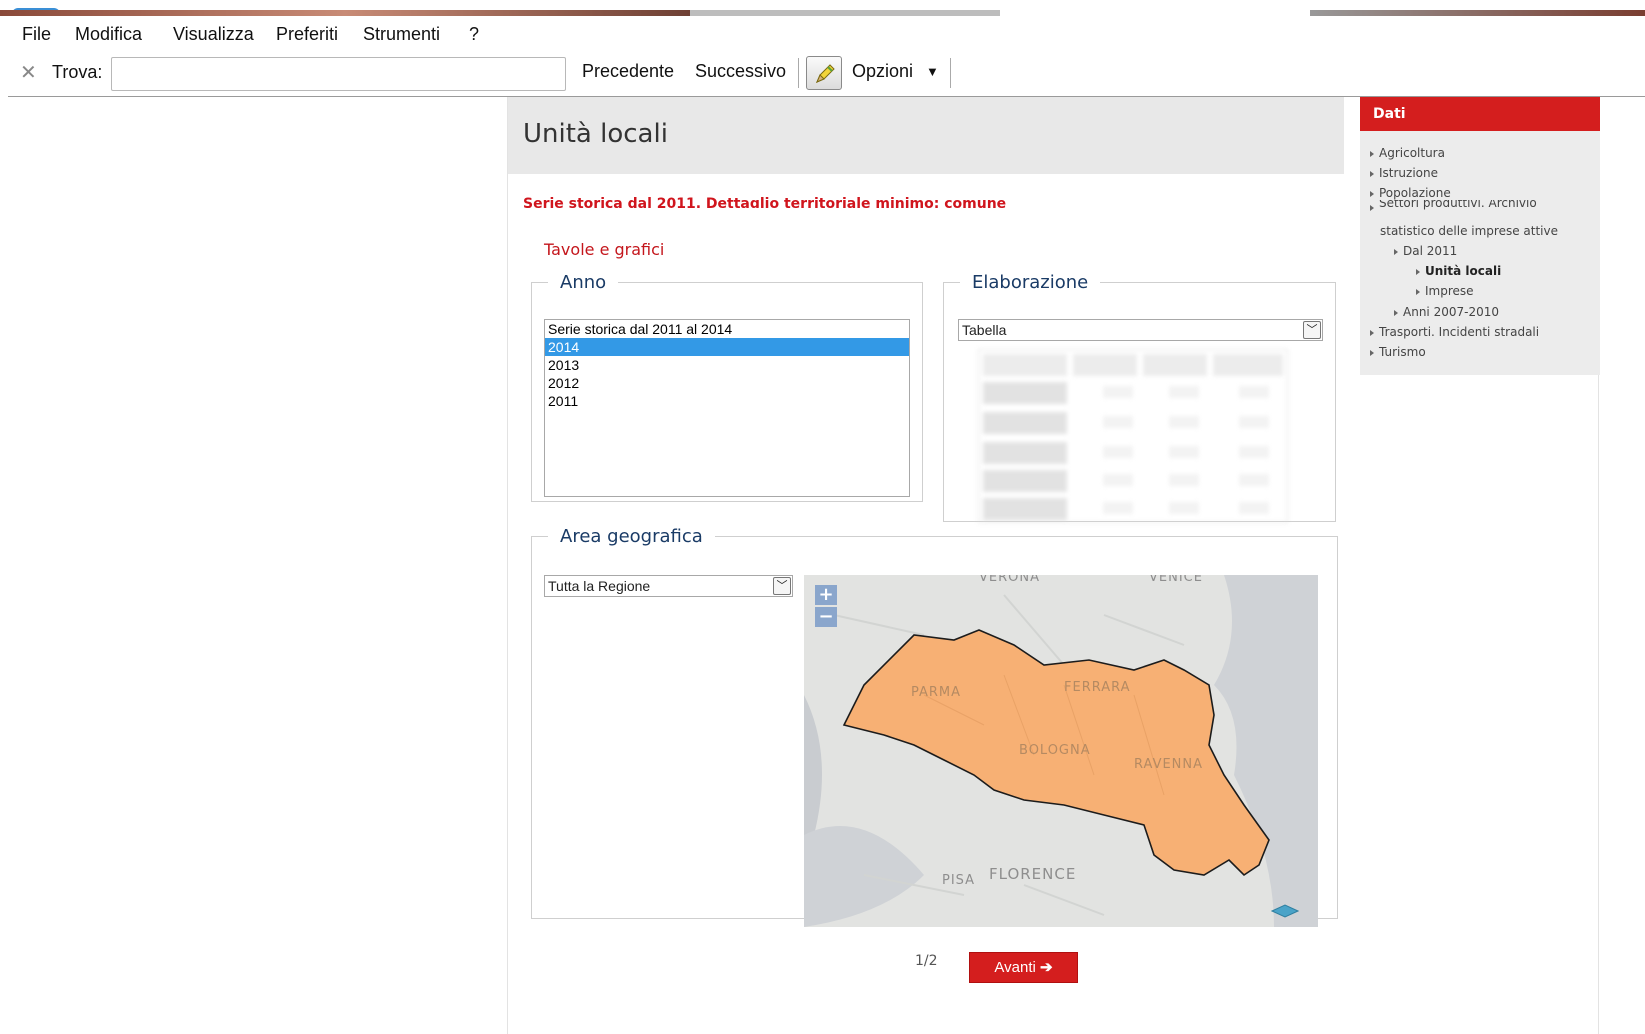 This screenshot has height=1034, width=1645. I want to click on sidebar-item-label: Imprese, so click(1449, 291).